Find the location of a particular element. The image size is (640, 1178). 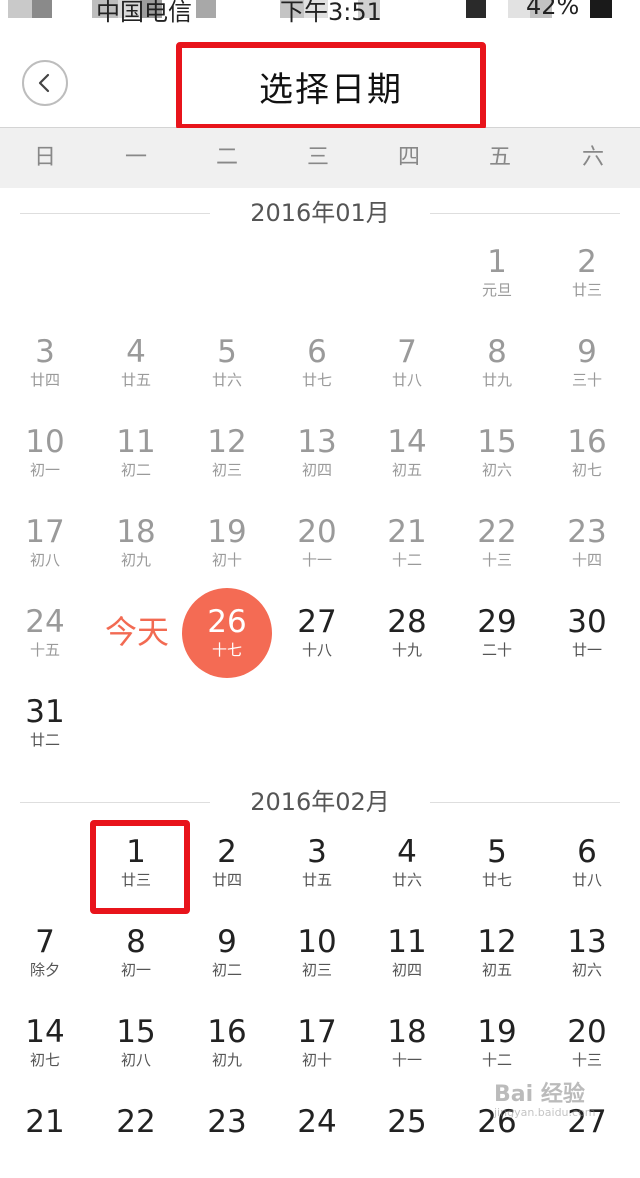

calendar-day: 24 十五 is located at coordinates (45, 633).